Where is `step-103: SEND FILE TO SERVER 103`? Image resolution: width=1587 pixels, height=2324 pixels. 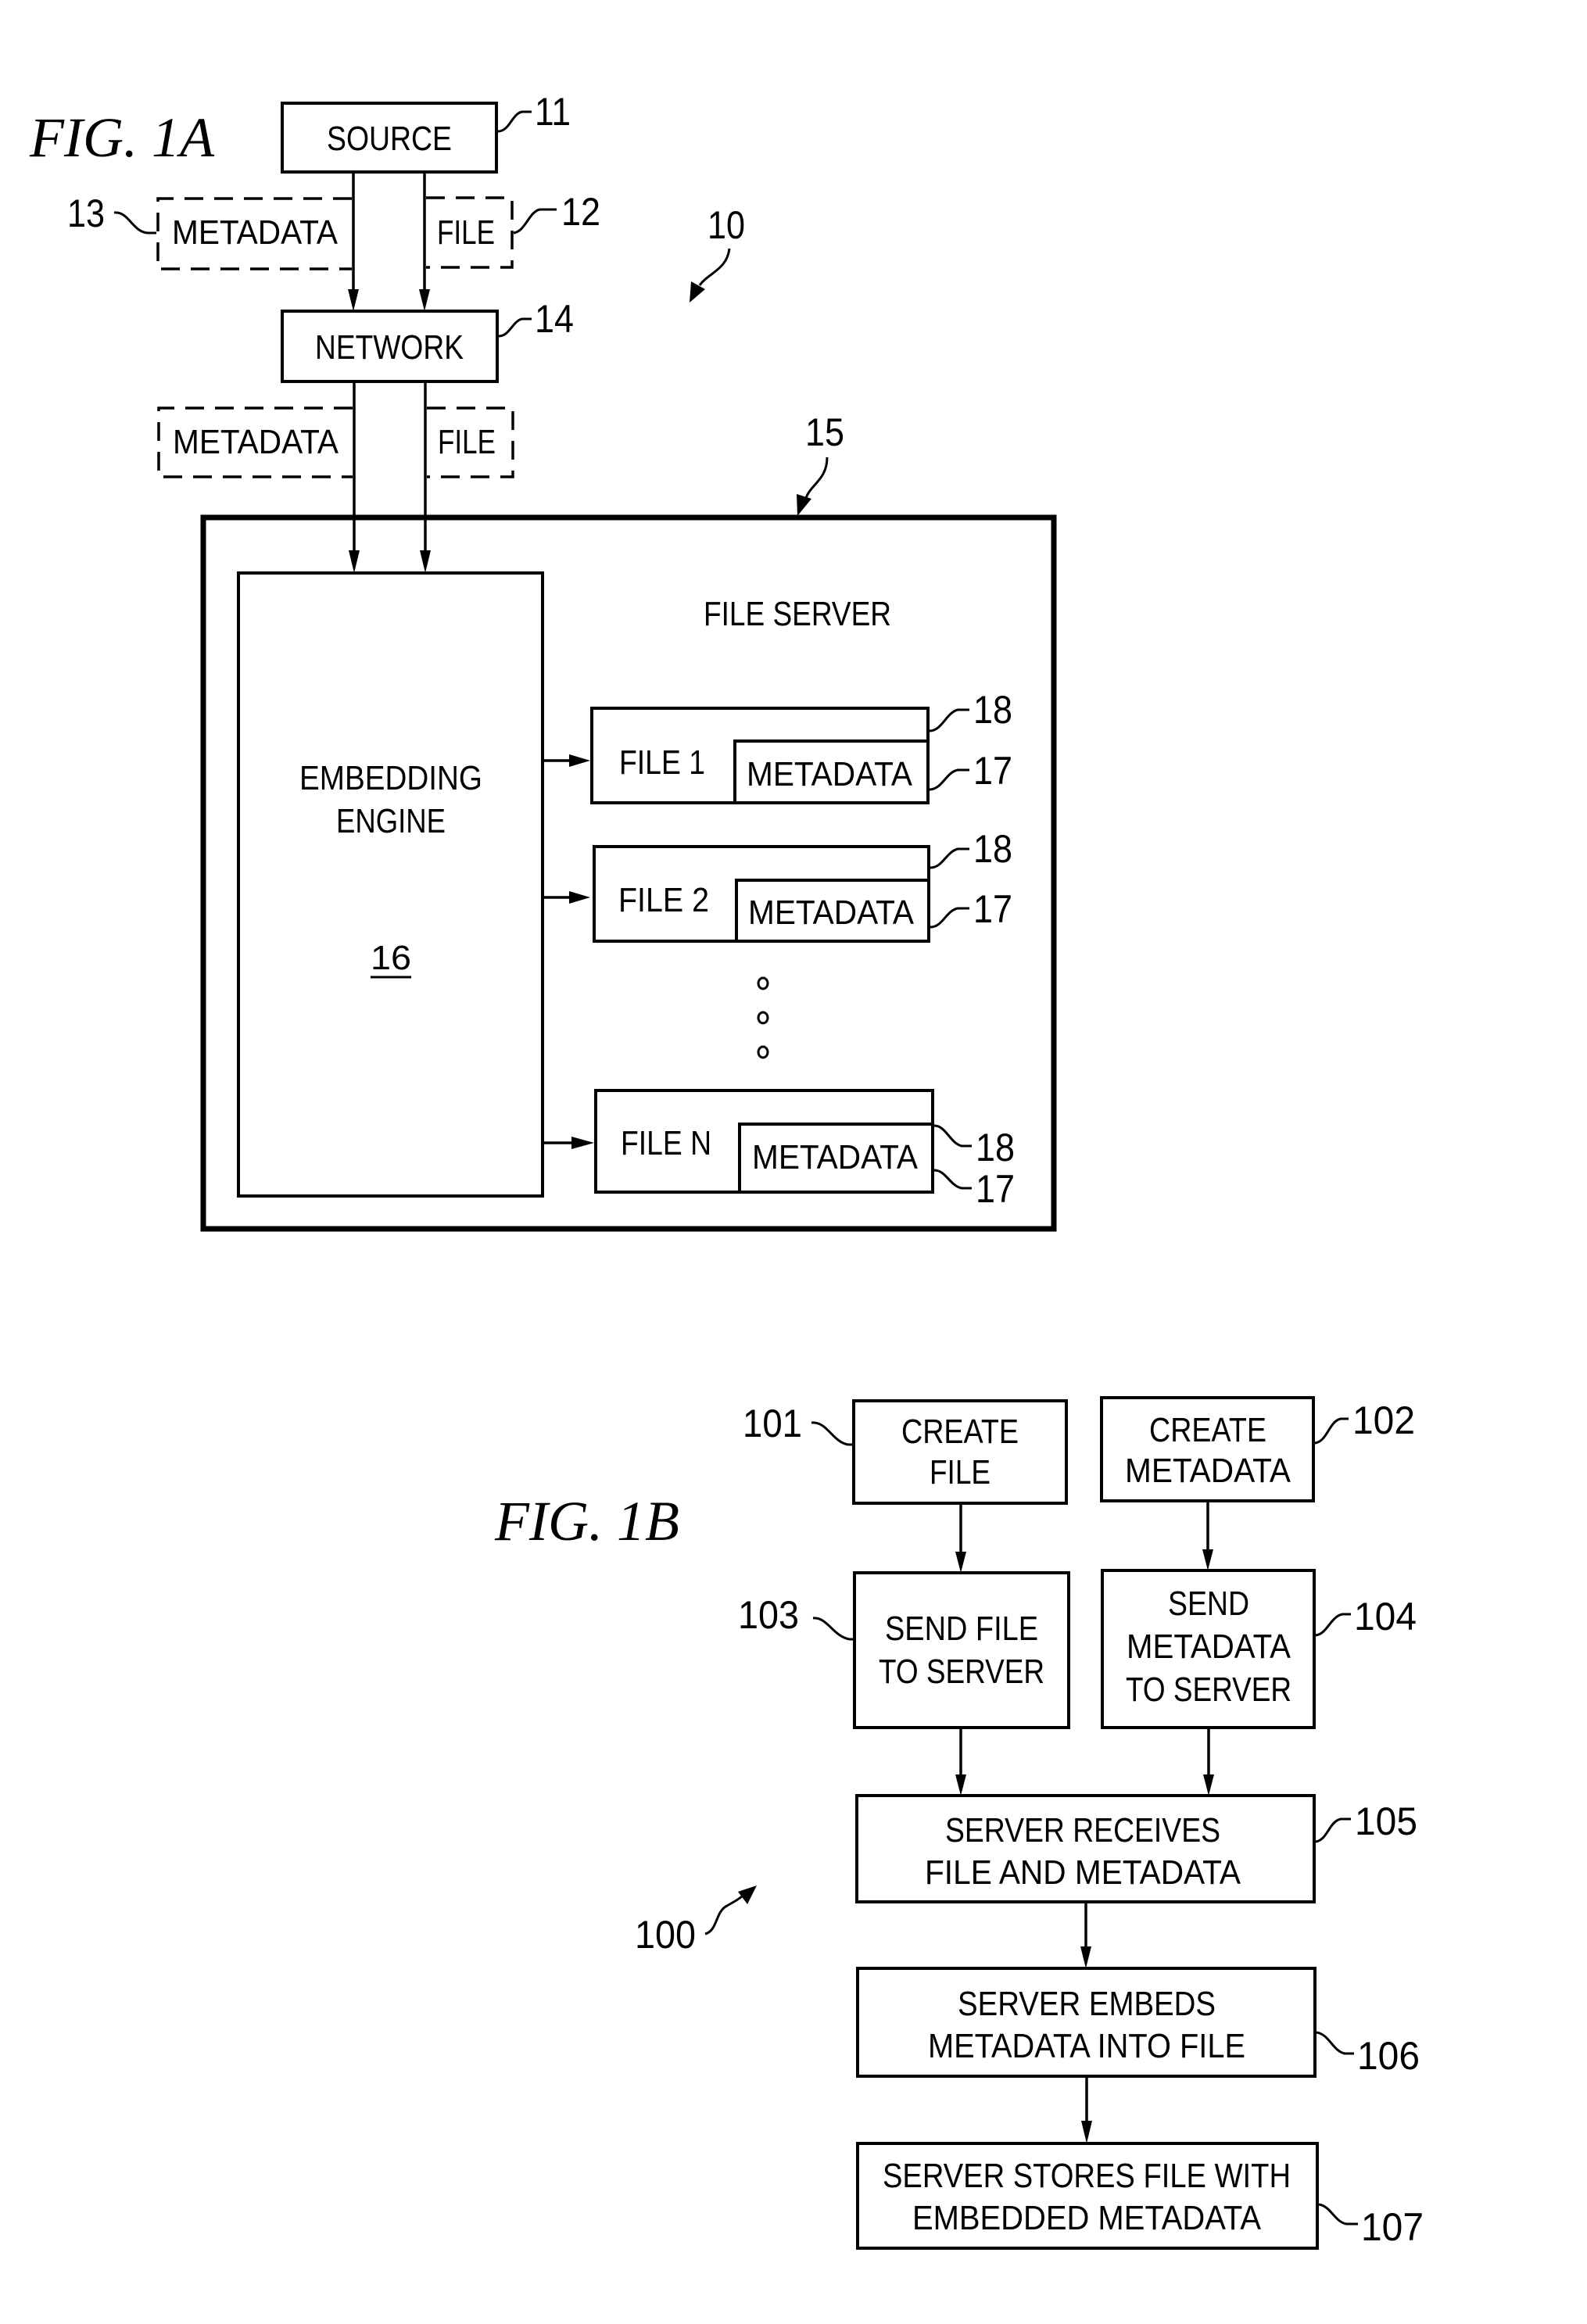
step-103: SEND FILE TO SERVER 103 is located at coordinates (904, 1650).